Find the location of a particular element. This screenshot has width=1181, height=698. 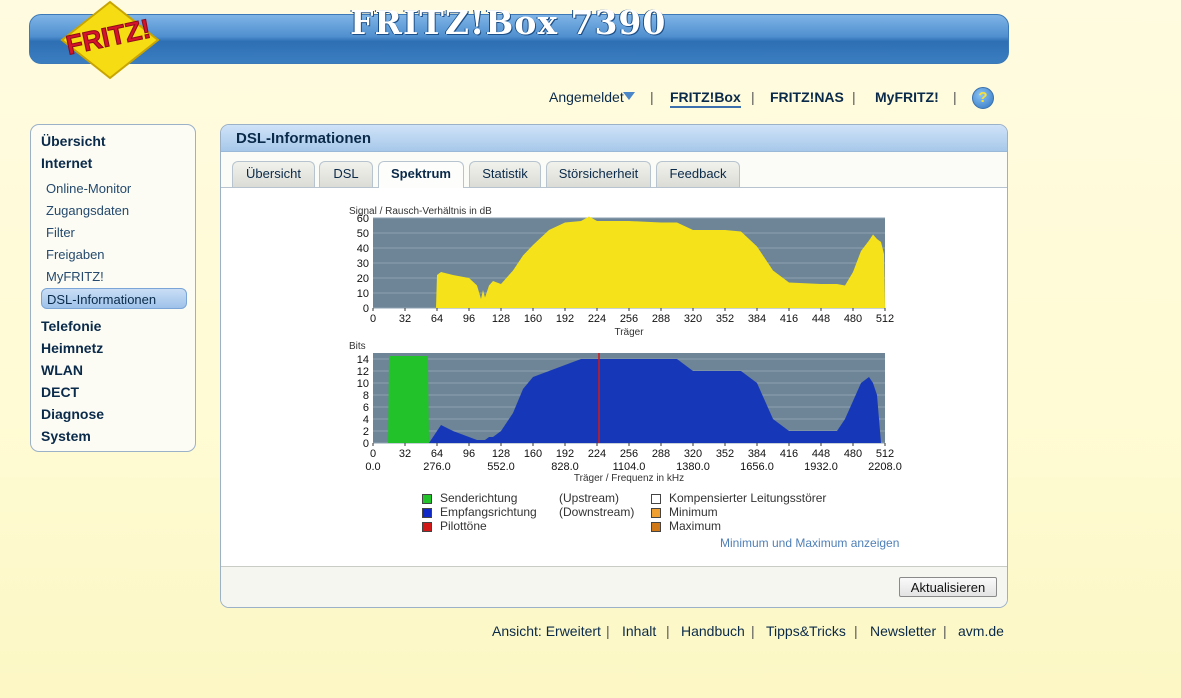

sidebar-item-dsl-informationen: DSL-Informationen is located at coordinates (114, 298).